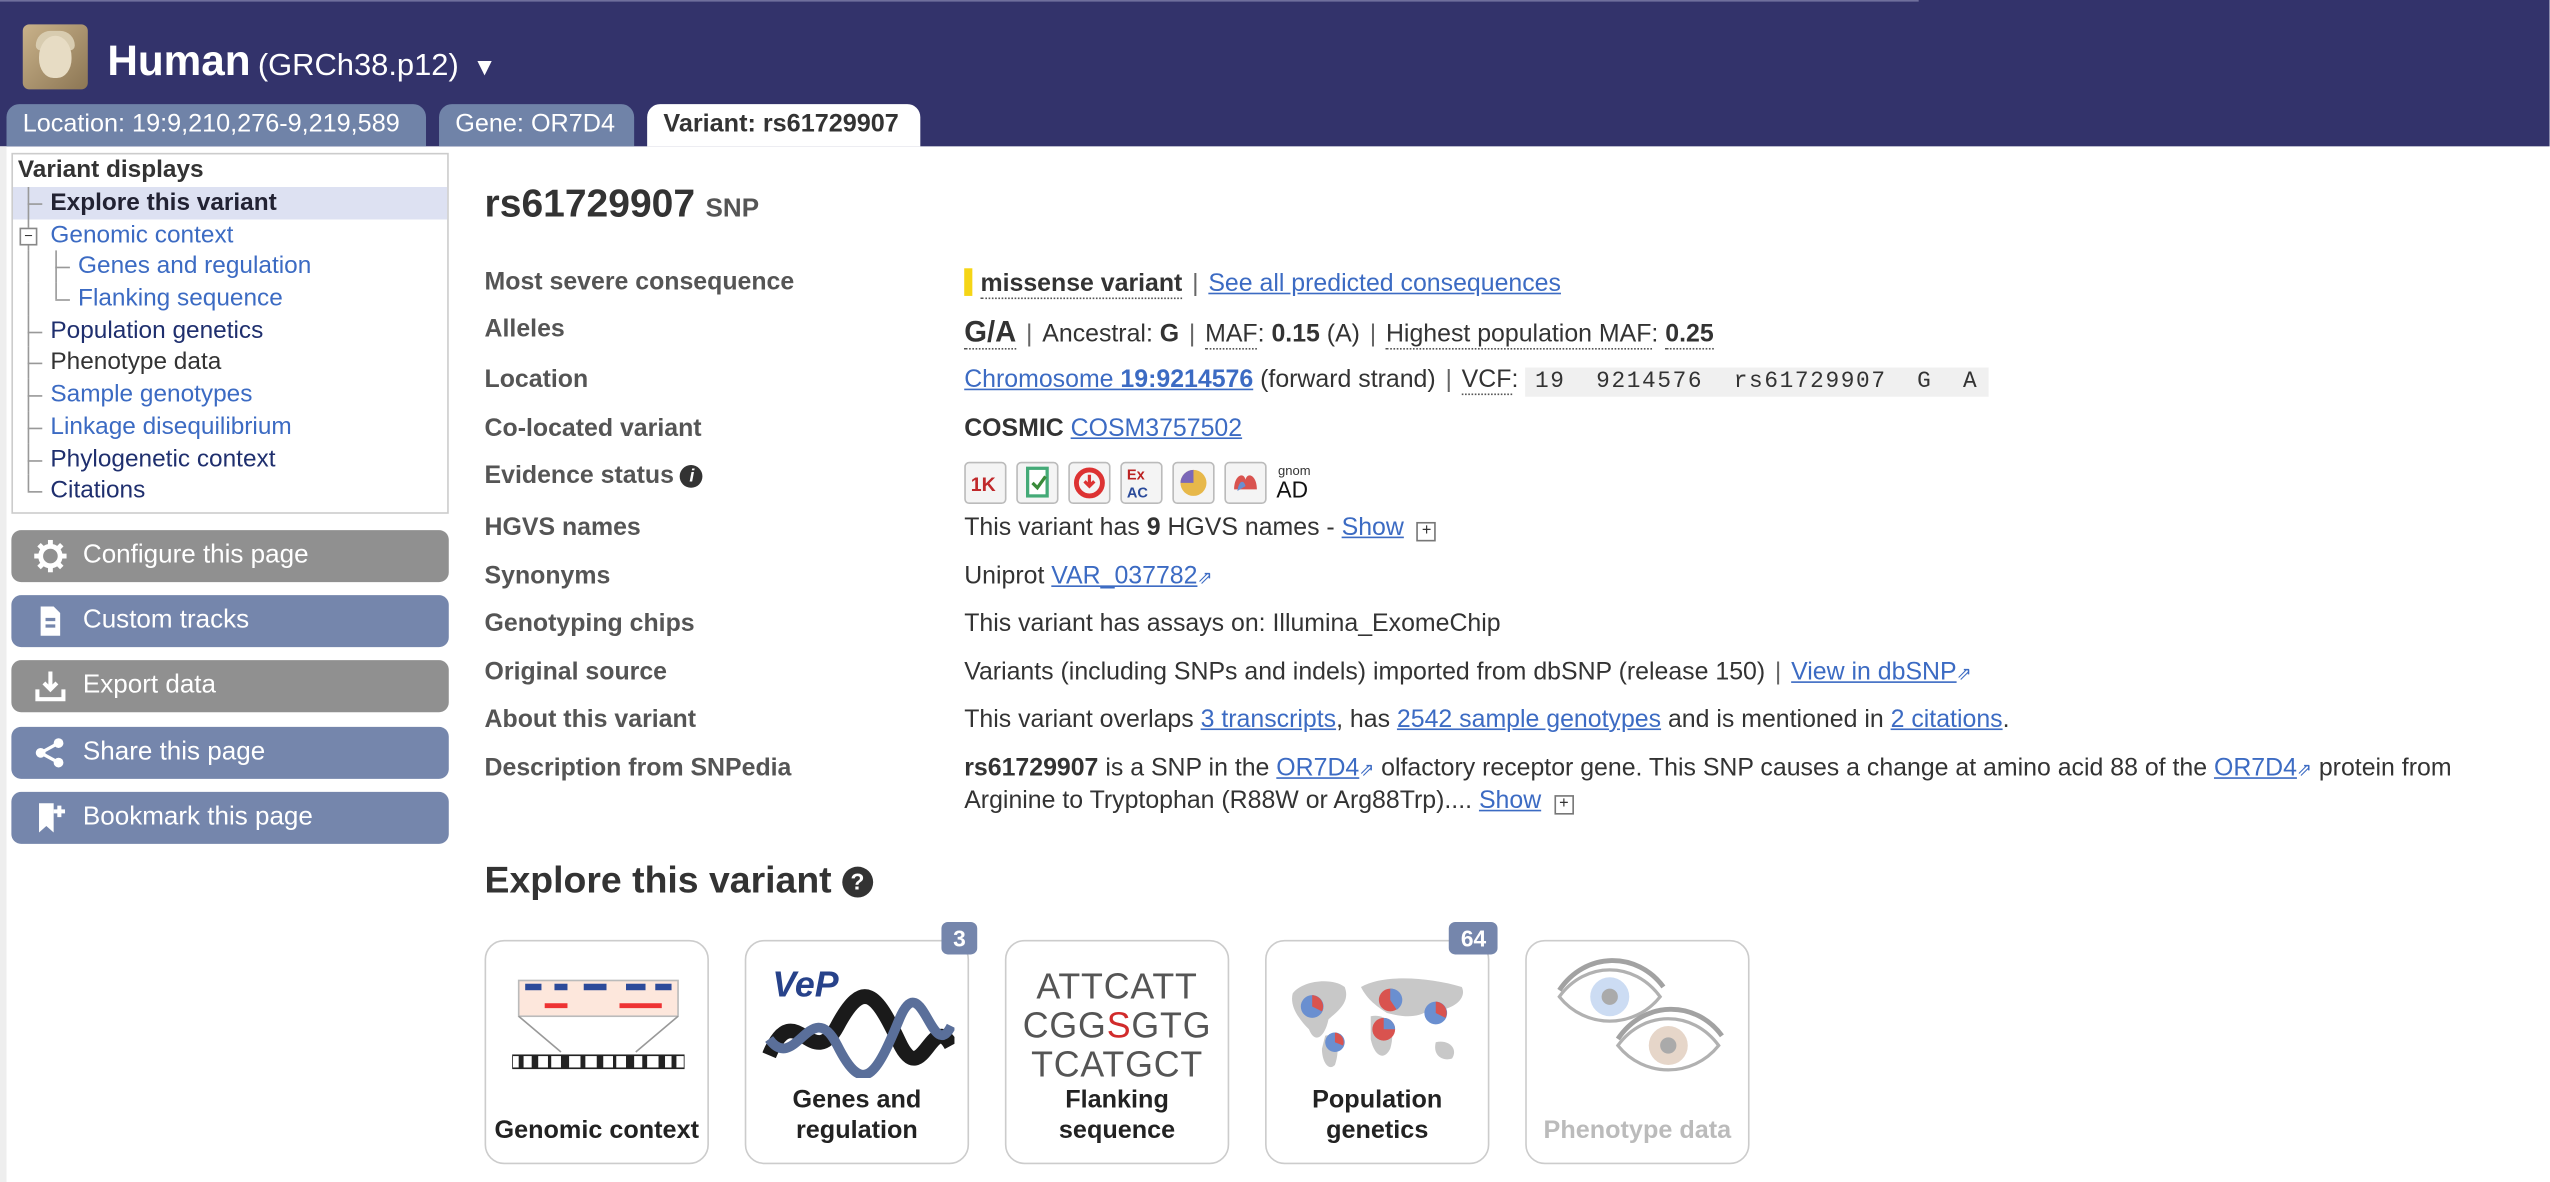 The image size is (2550, 1182). I want to click on info-icon: i, so click(692, 476).